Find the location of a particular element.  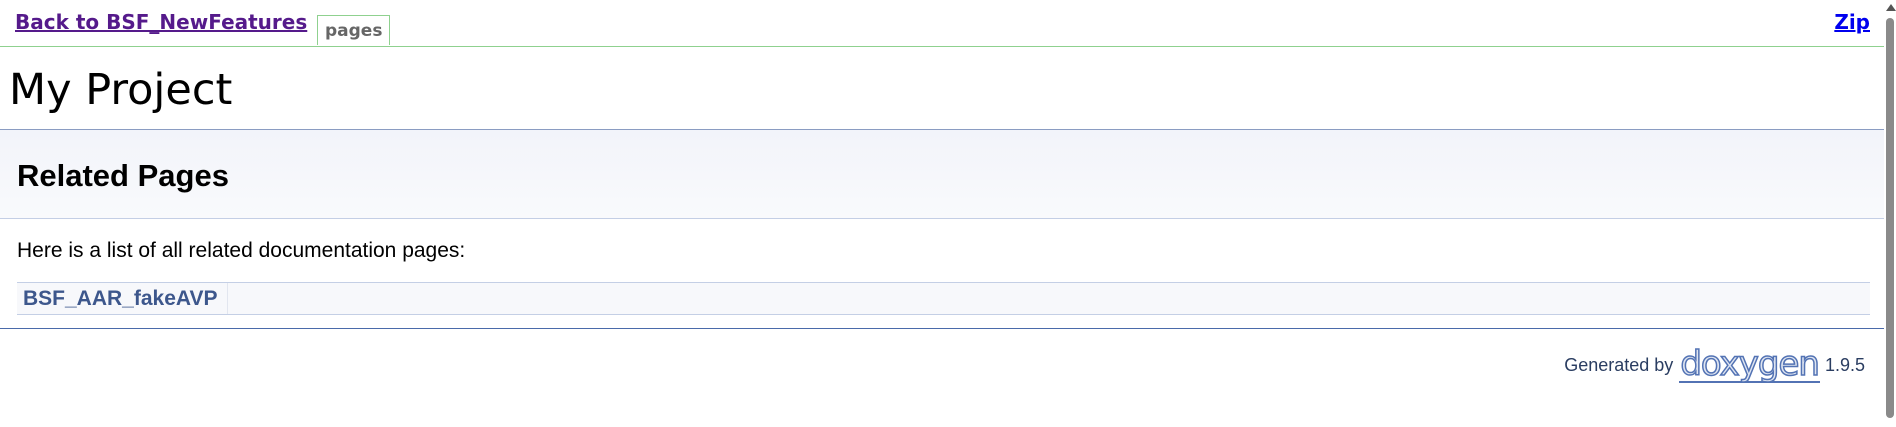

page-title: Related Pages is located at coordinates (123, 175).